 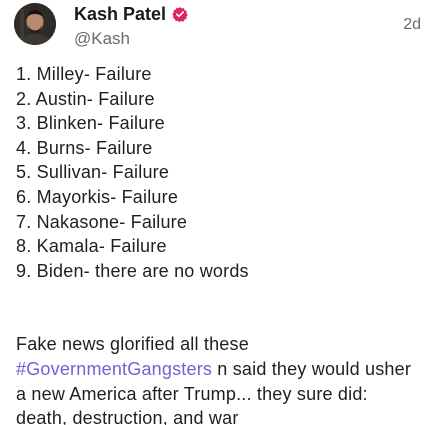 I want to click on author-display-name: Kash Patel, so click(x=120, y=14).